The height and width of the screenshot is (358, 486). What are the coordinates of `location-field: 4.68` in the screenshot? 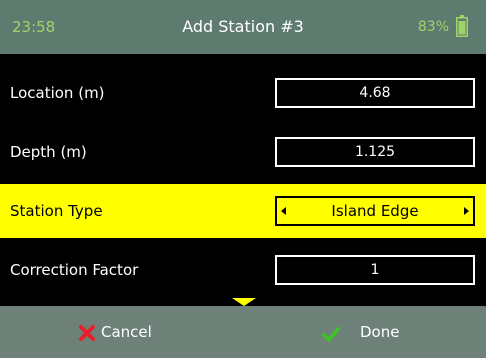 It's located at (375, 93).